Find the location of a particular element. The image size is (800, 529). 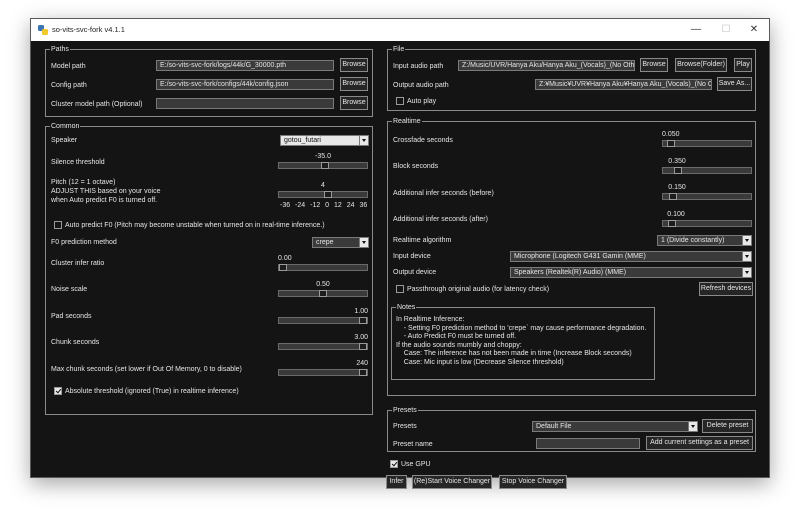

pad-seconds-slider is located at coordinates (323, 320).